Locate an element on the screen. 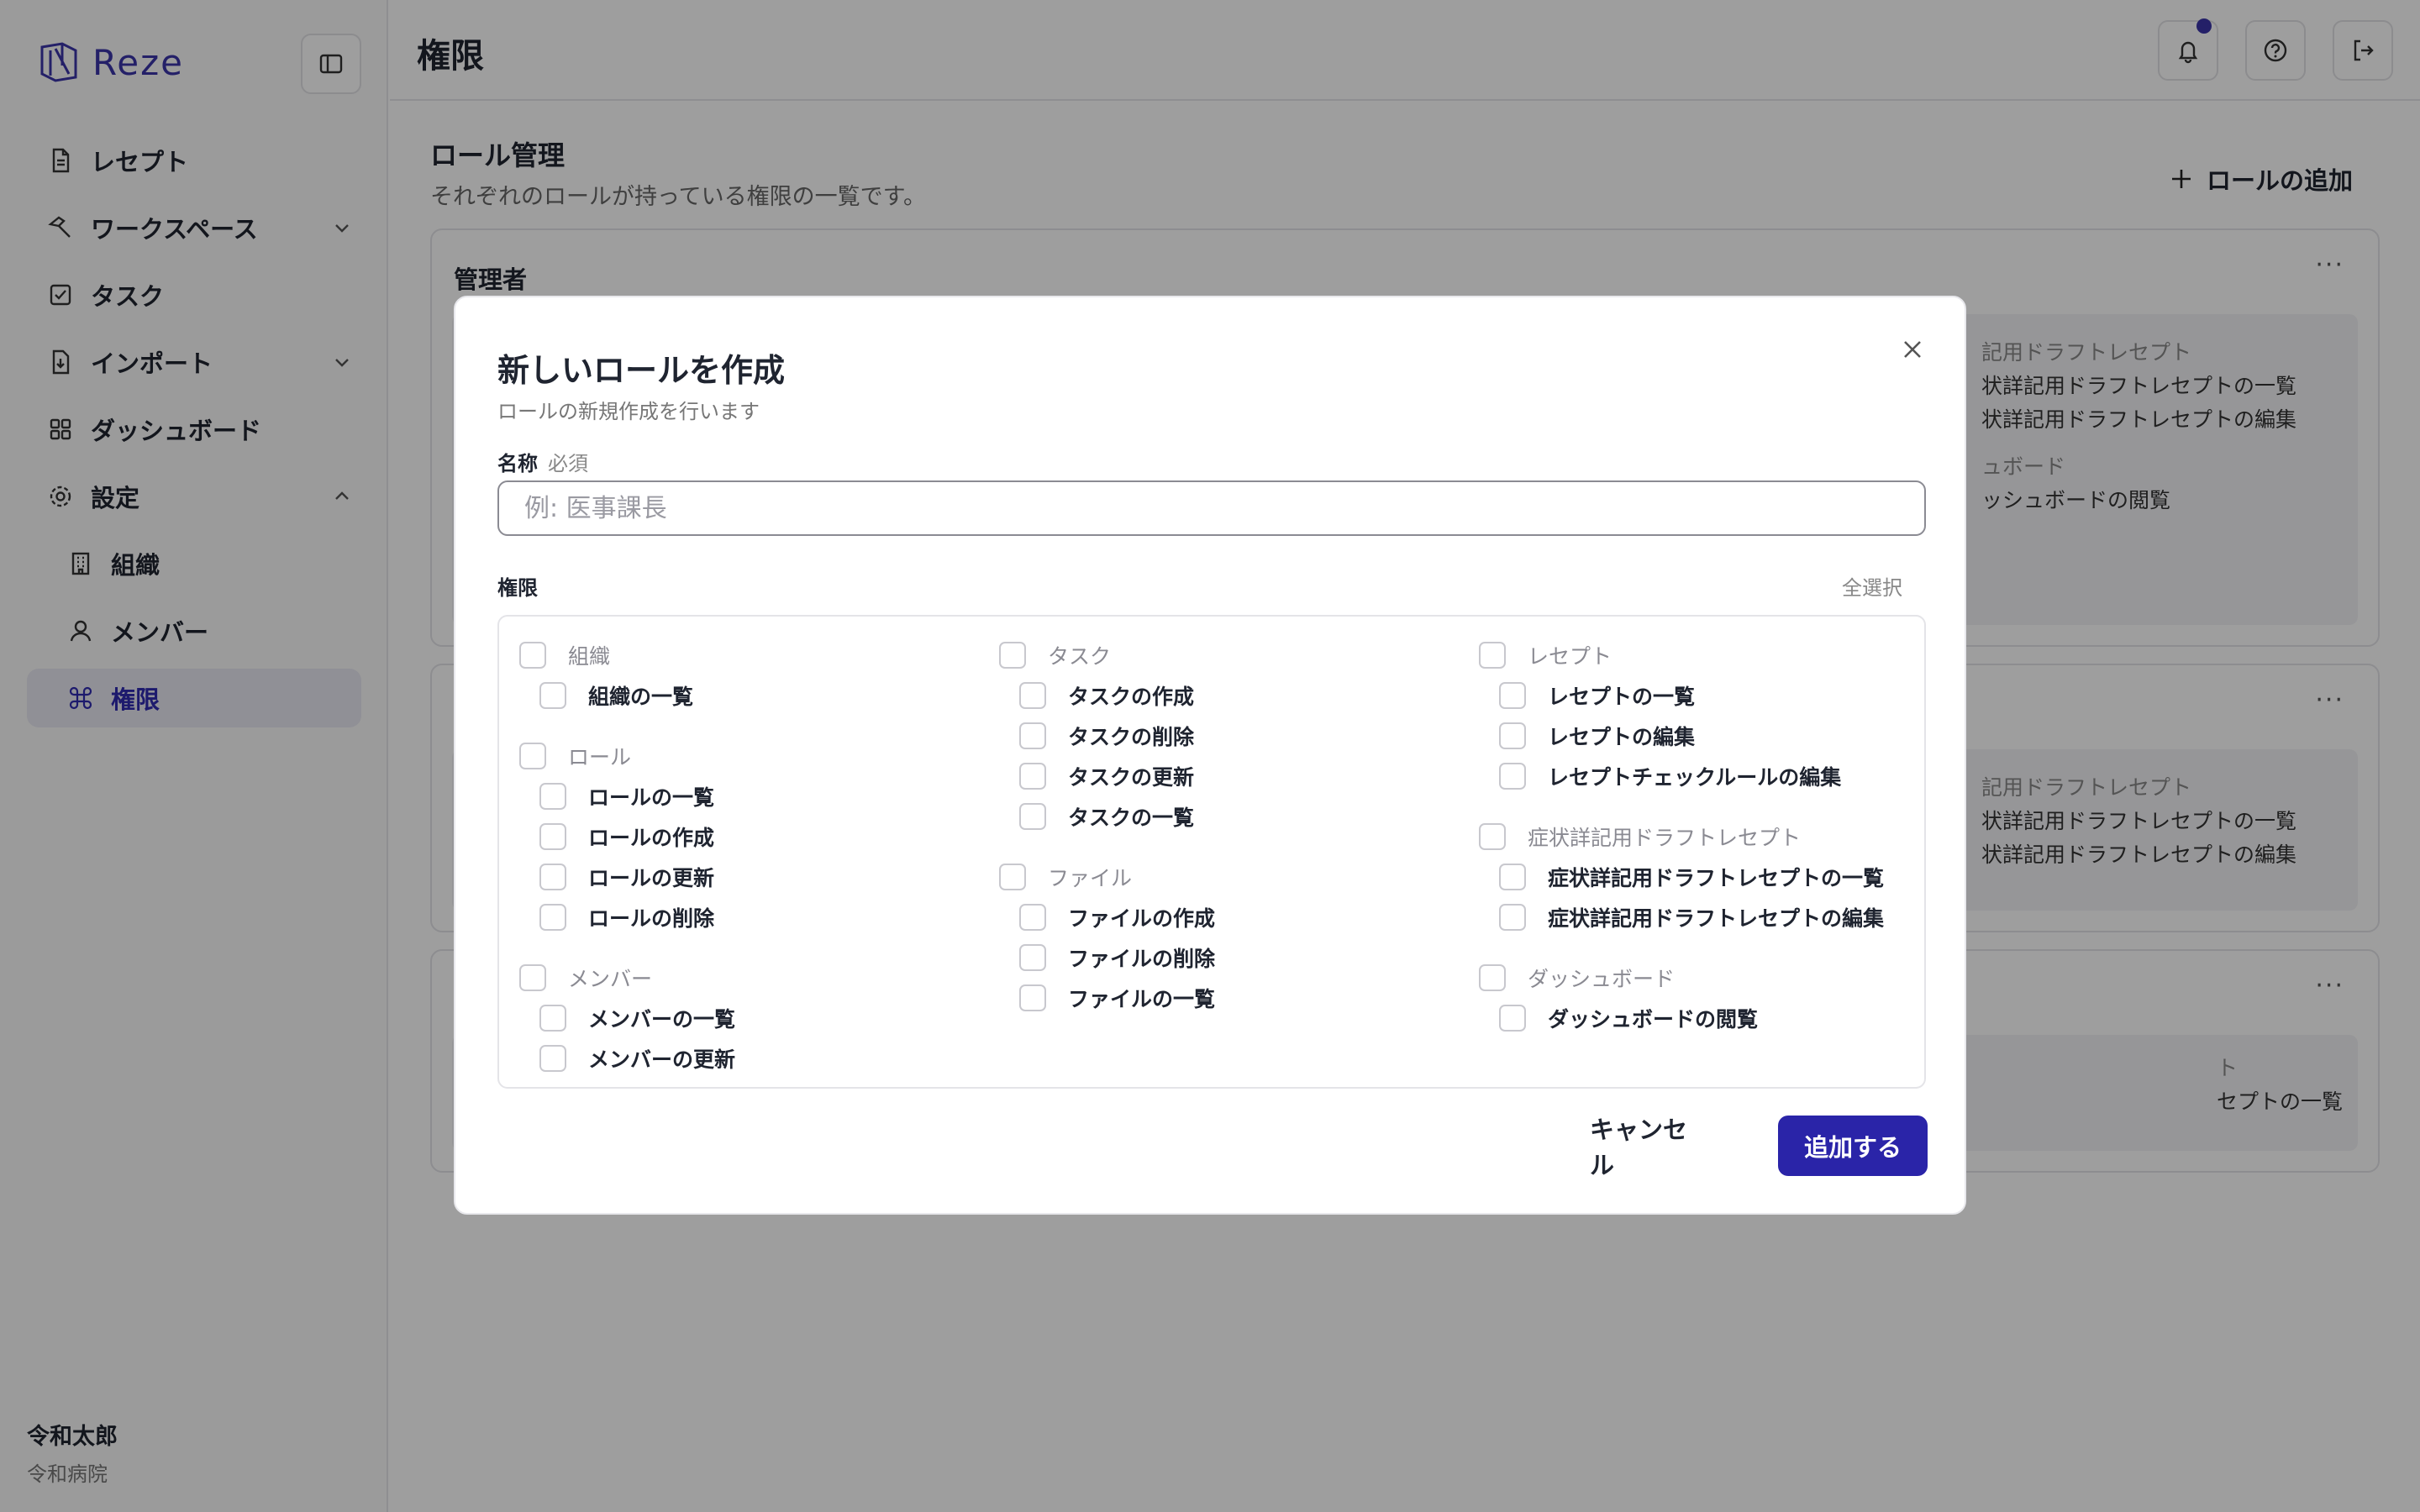 This screenshot has height=1512, width=2420. role-name-input is located at coordinates (1211, 508).